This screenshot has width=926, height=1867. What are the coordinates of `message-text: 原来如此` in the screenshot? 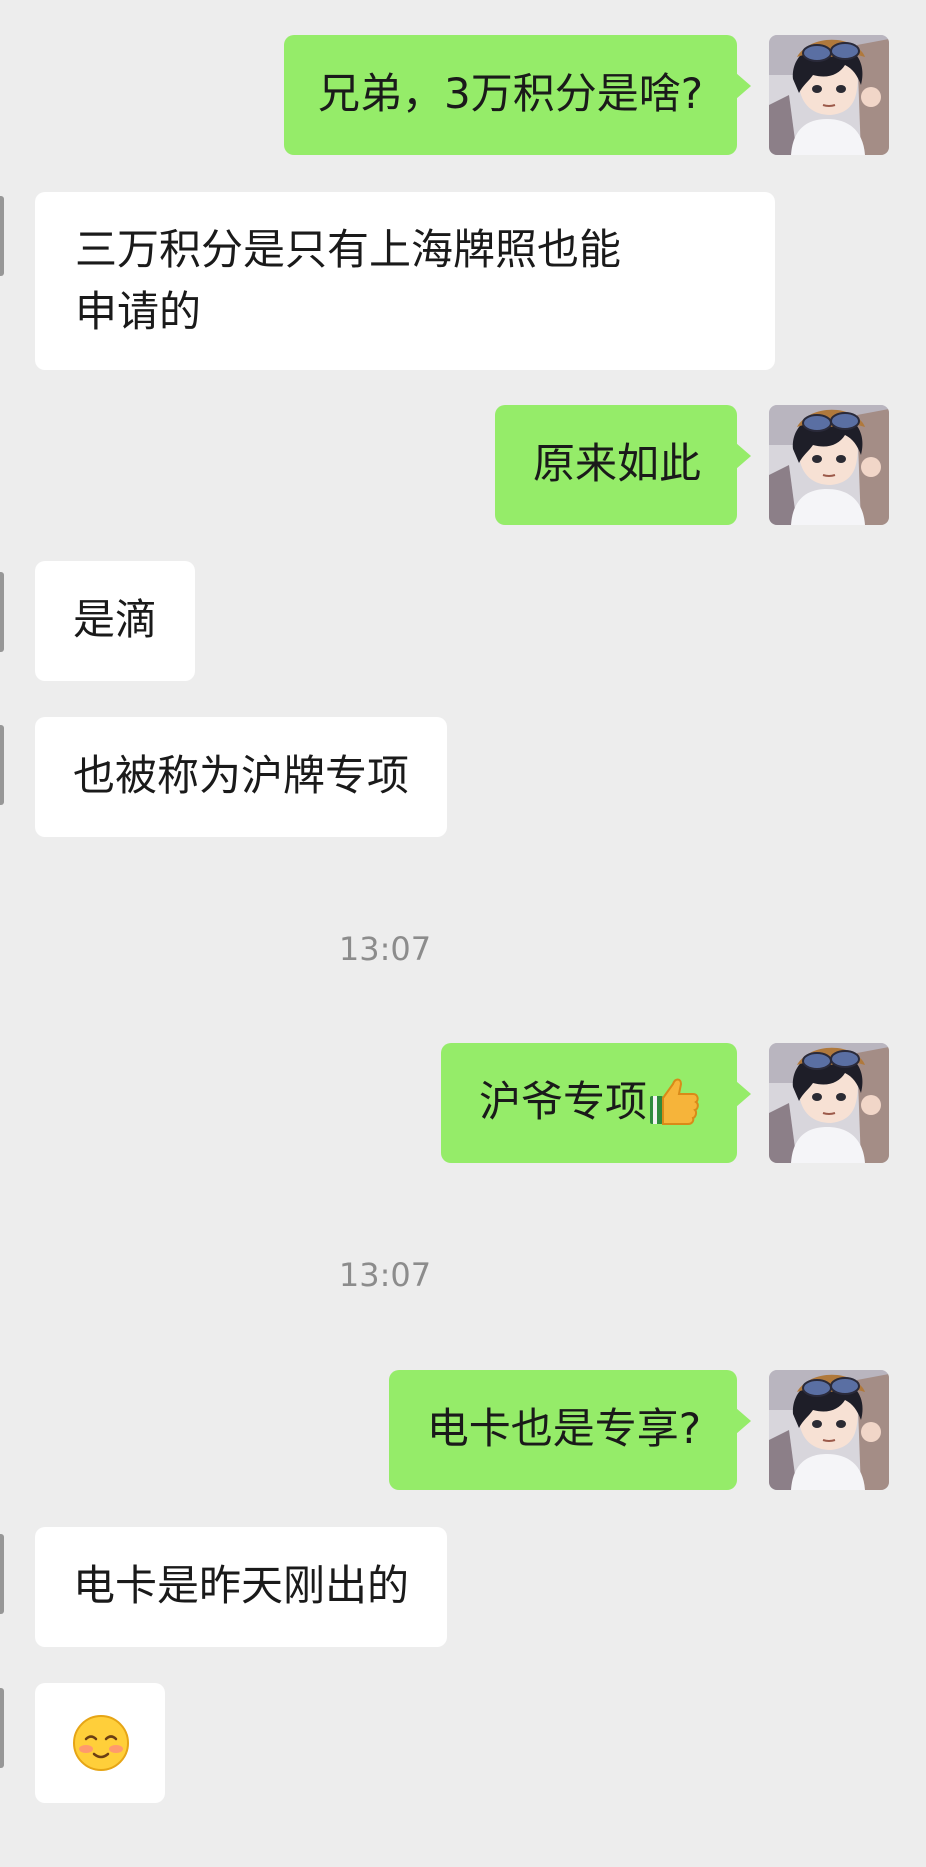 It's located at (616, 463).